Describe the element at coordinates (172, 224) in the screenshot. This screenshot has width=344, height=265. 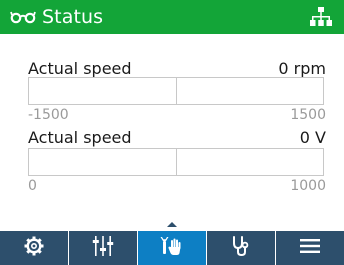
I see `active-tab-indicator` at that location.